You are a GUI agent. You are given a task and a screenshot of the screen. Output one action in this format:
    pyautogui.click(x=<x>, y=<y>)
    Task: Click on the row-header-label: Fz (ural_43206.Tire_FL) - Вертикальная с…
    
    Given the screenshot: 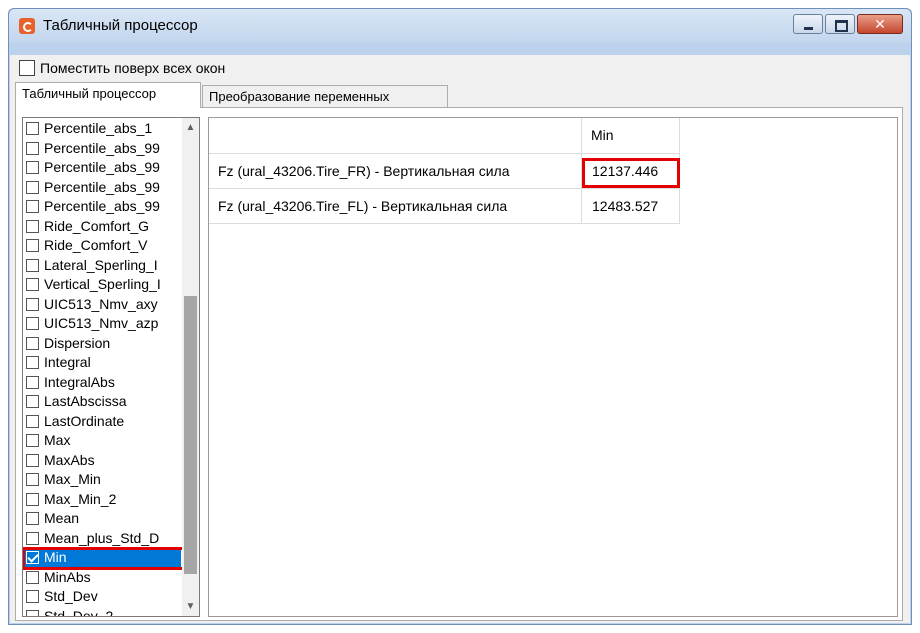 What is the action you would take?
    pyautogui.click(x=363, y=206)
    